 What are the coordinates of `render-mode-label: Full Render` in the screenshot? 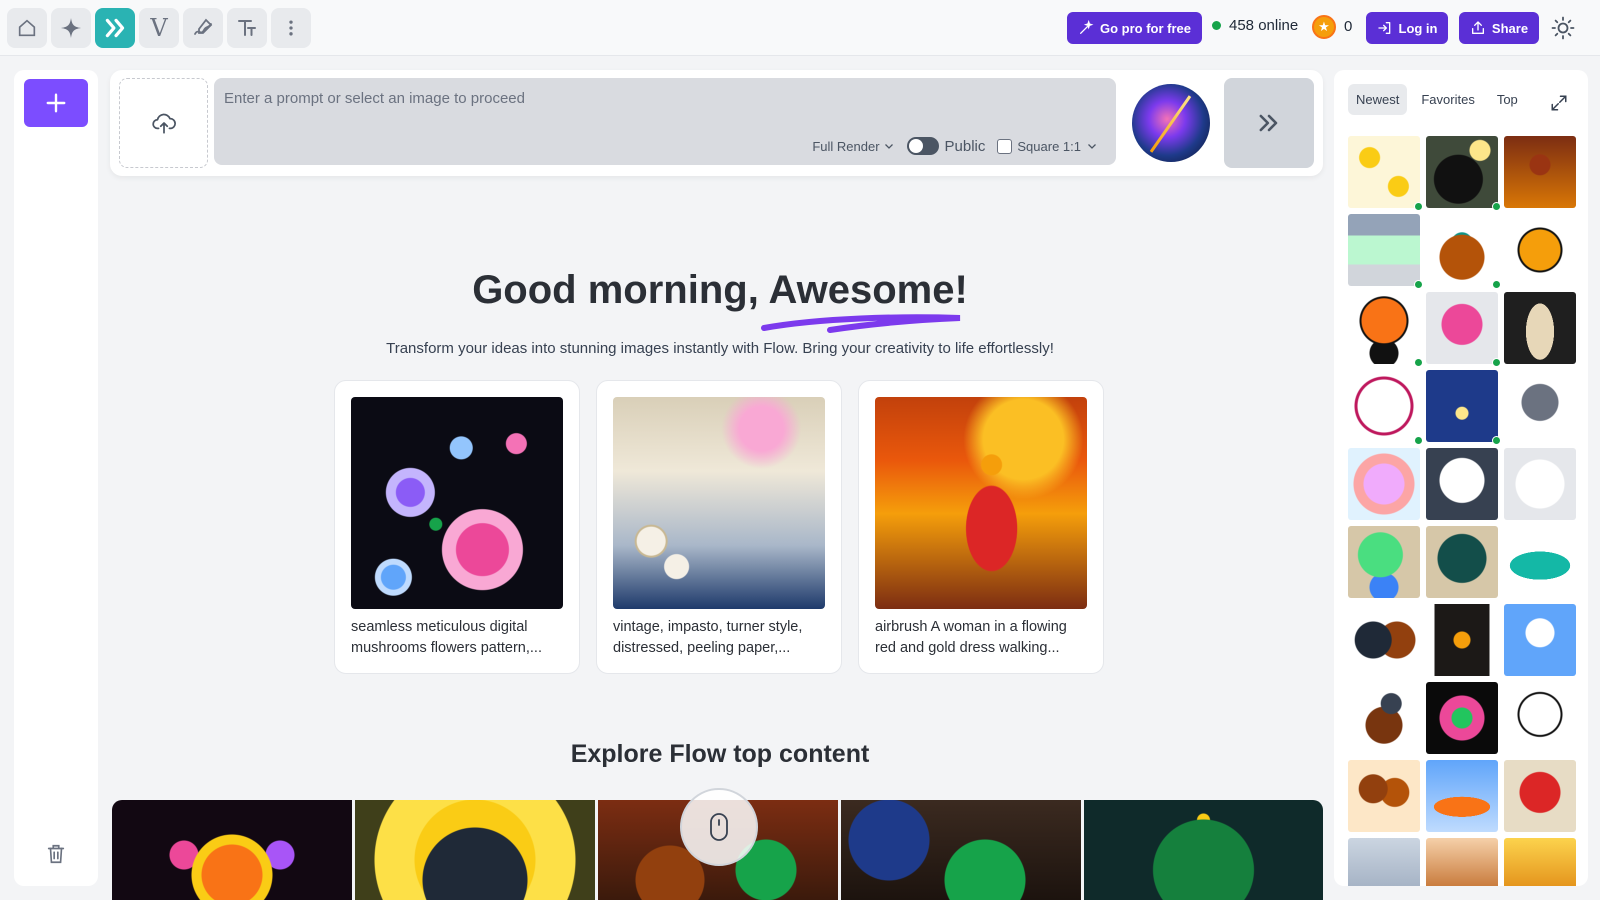 It's located at (846, 146).